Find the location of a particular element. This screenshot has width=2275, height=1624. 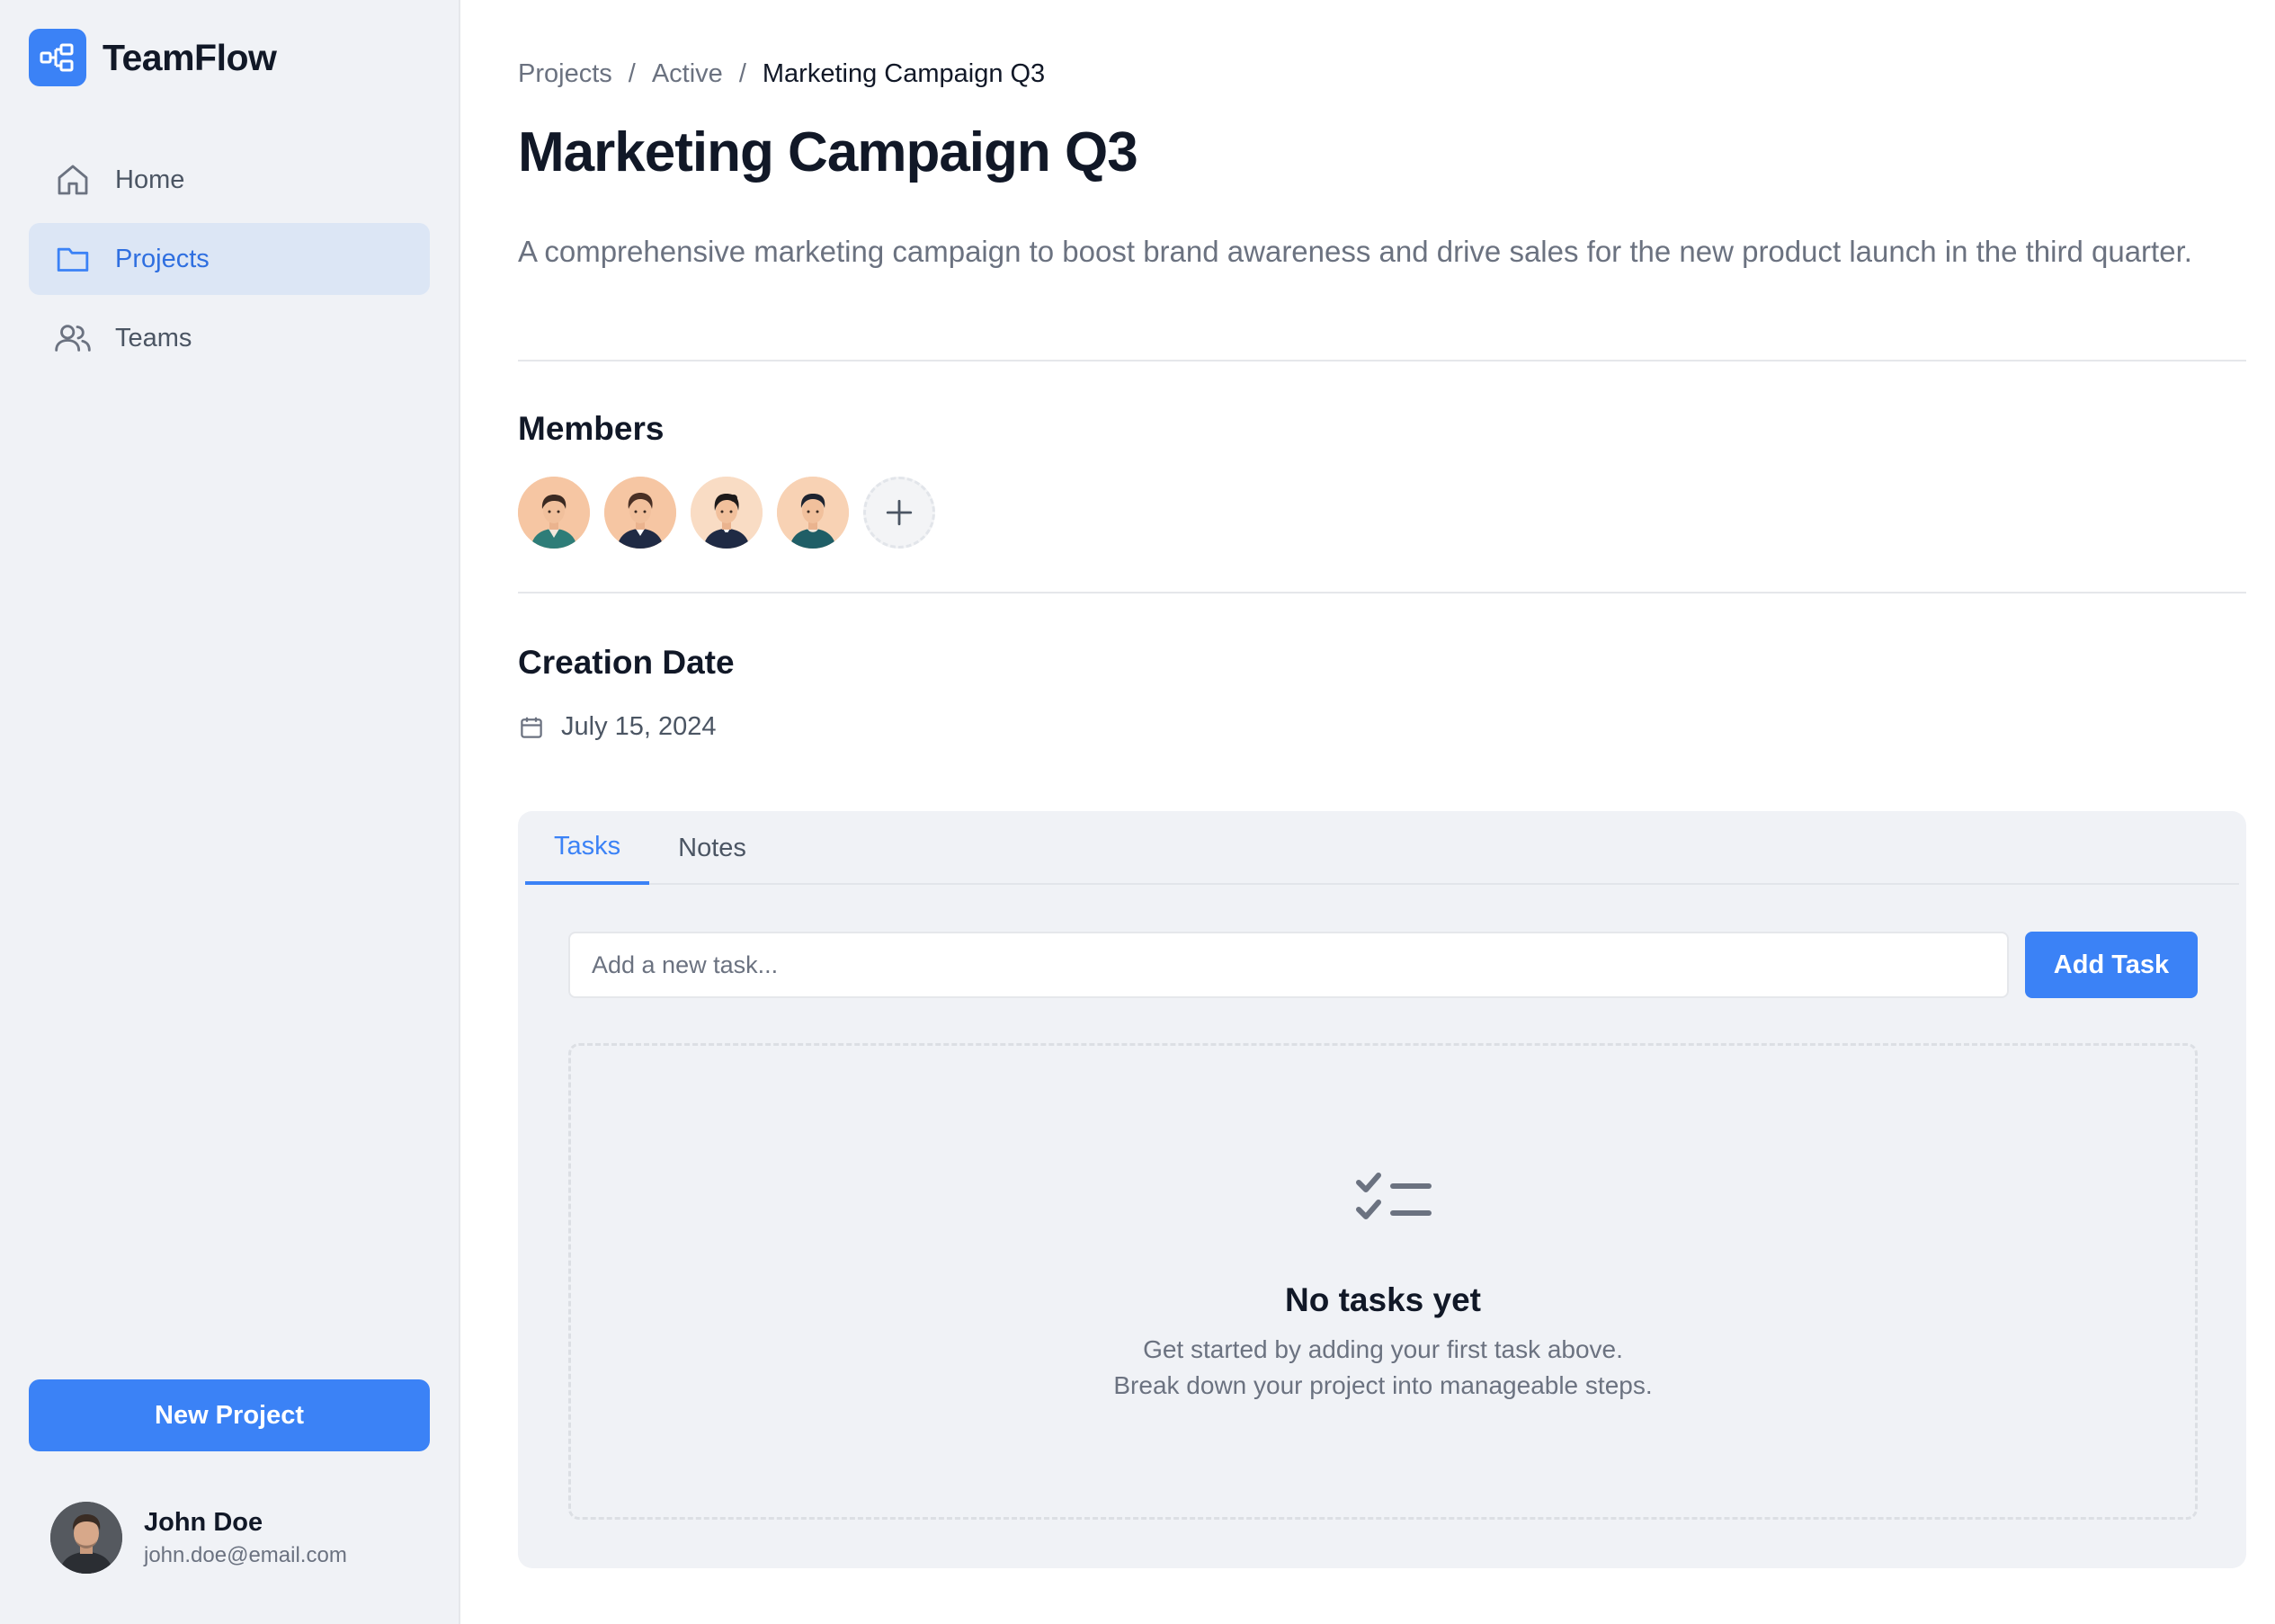

sidebar-item-projects: Projects is located at coordinates (229, 259).